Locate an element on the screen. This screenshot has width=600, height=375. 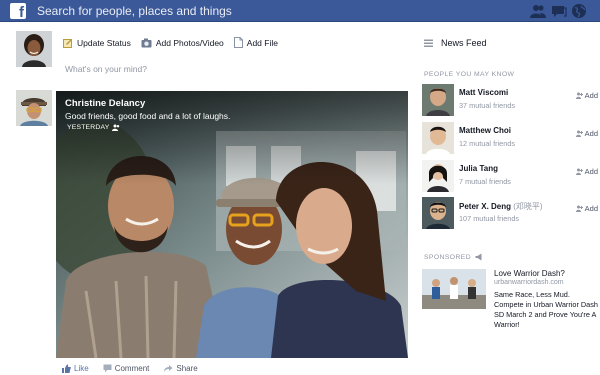
search-input: Search for people, places and things is located at coordinates (134, 11).